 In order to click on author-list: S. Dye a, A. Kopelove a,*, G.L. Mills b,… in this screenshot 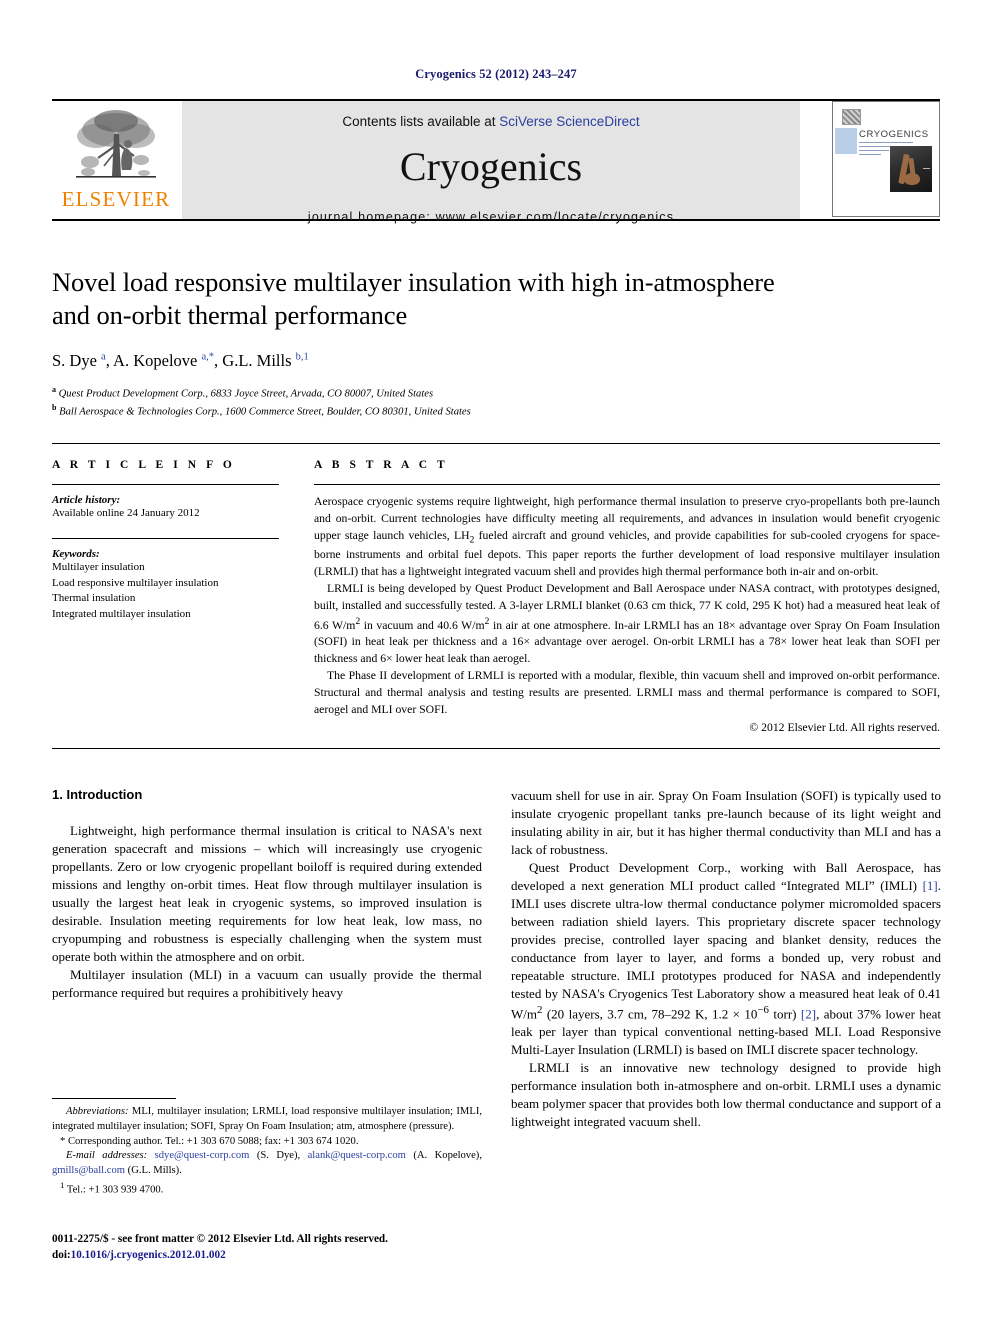, I will do `click(180, 360)`.